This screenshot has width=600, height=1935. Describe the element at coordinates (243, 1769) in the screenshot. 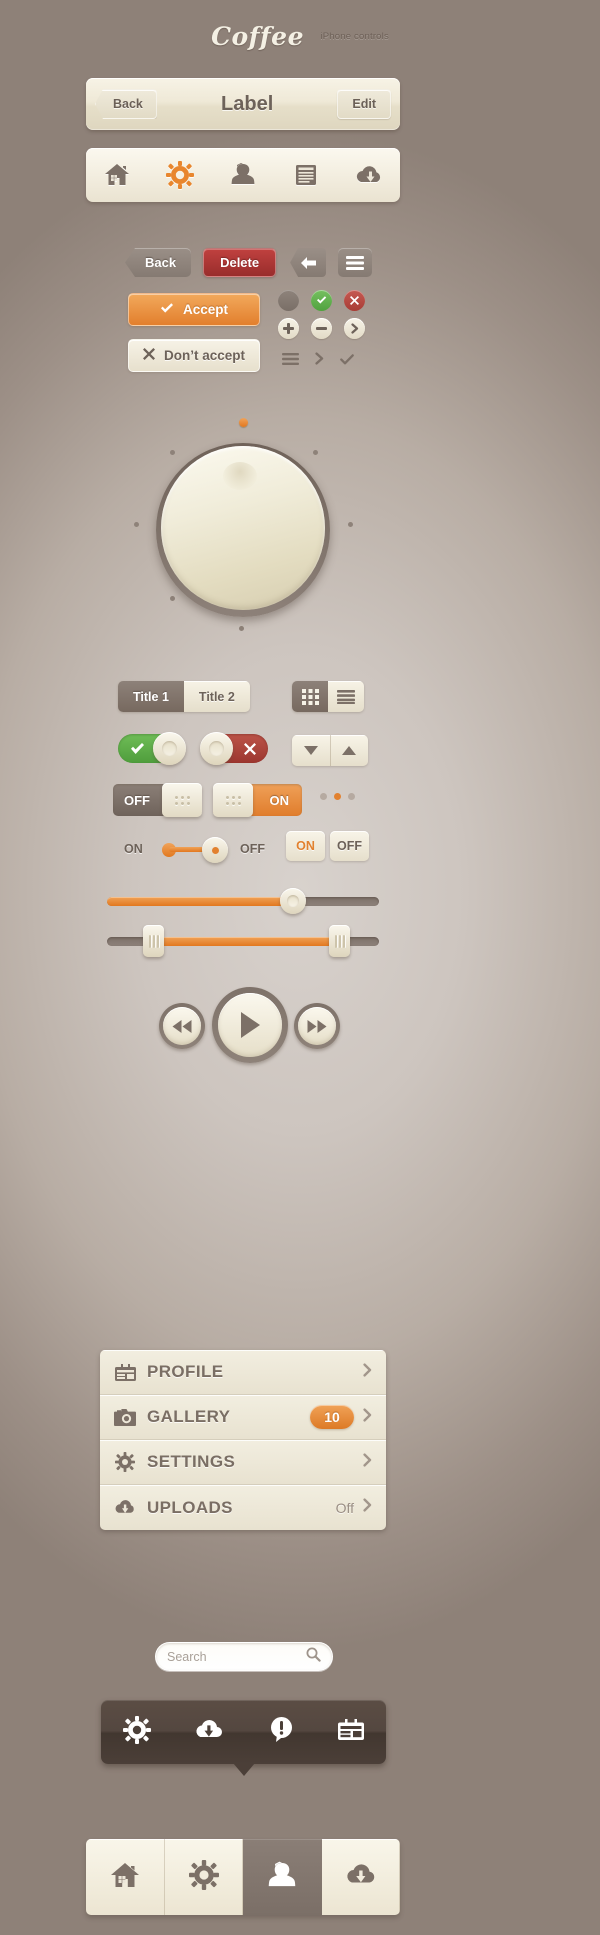

I see `popover-tail` at that location.